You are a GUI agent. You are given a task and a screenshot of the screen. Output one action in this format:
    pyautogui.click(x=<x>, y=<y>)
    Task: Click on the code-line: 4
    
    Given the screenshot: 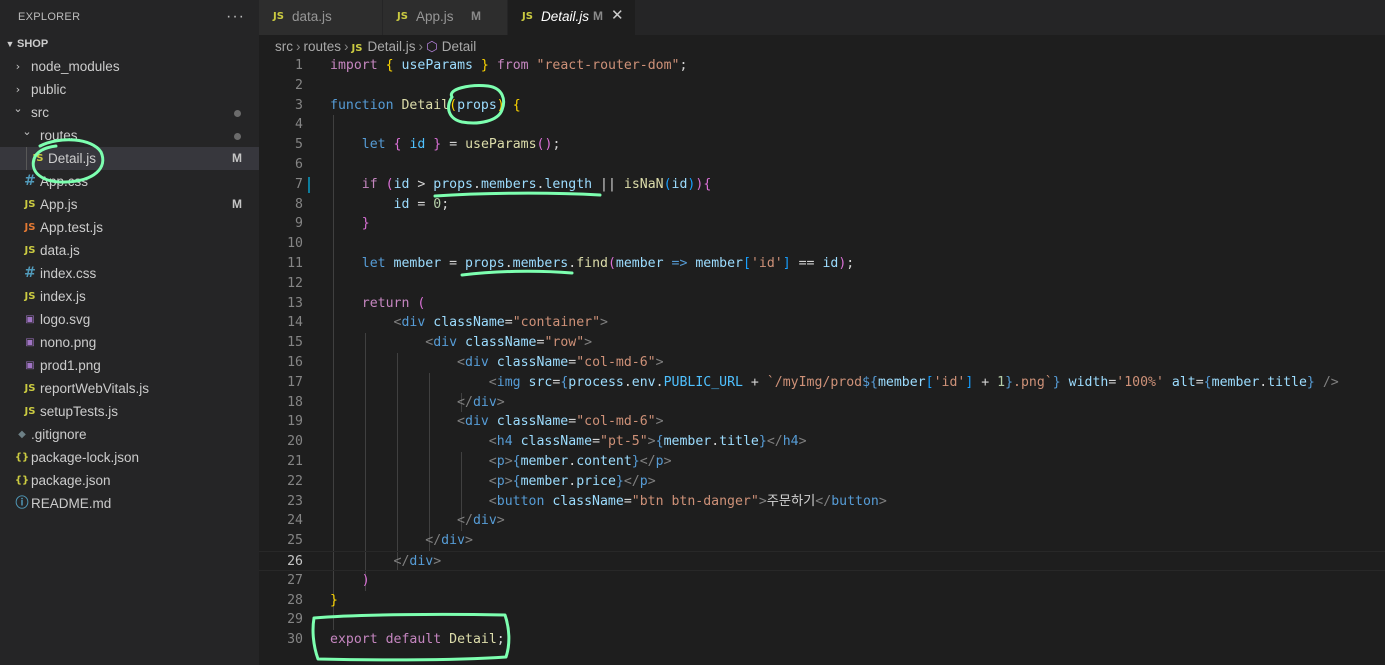 What is the action you would take?
    pyautogui.click(x=822, y=125)
    